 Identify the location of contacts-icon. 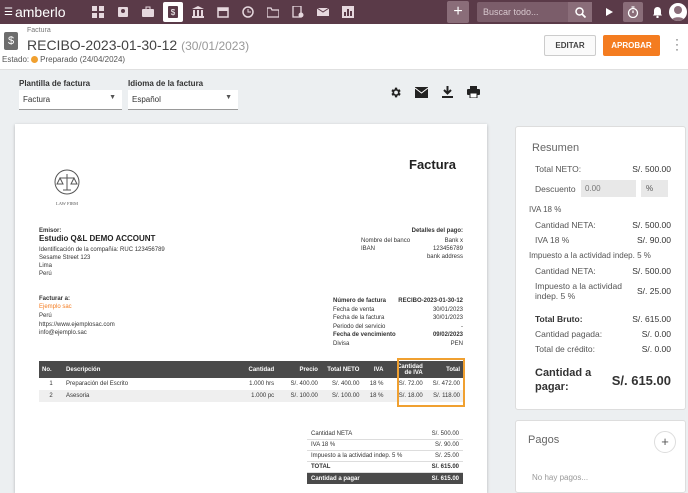
(123, 12).